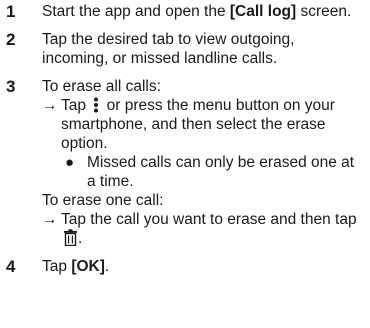  What do you see at coordinates (11, 266) in the screenshot?
I see `step-number: 4` at bounding box center [11, 266].